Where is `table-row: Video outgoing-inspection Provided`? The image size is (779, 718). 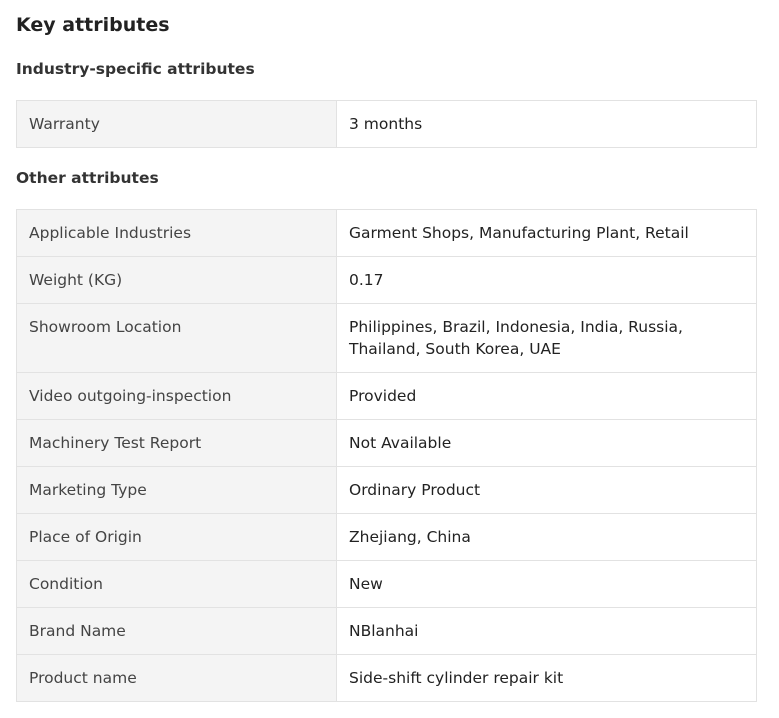
table-row: Video outgoing-inspection Provided is located at coordinates (386, 396).